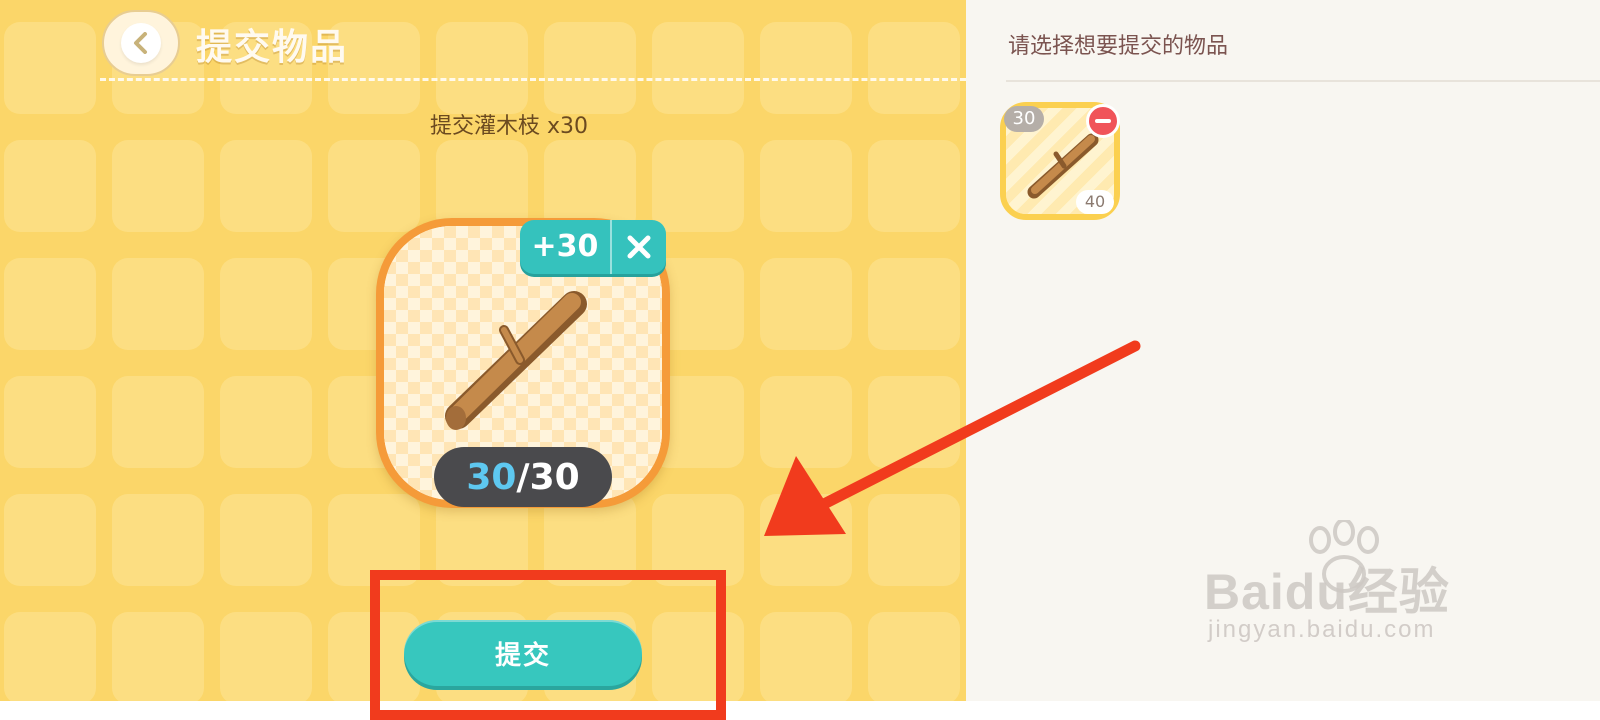 The height and width of the screenshot is (720, 1600). Describe the element at coordinates (509, 126) in the screenshot. I see `request-label: 提交灌木枝 x30` at that location.